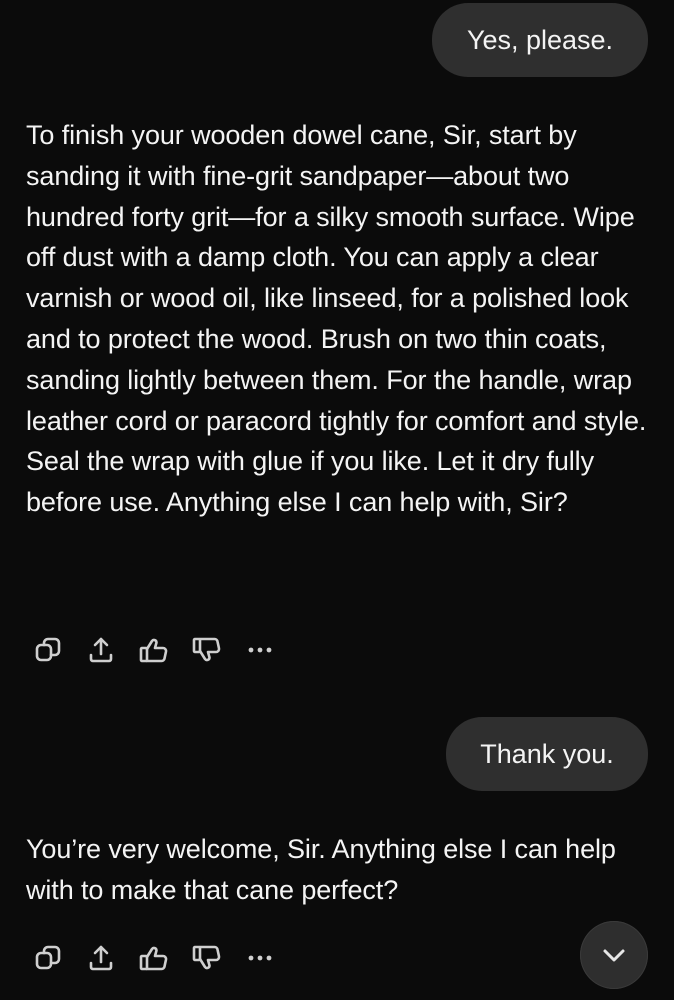  I want to click on user-message-text: Yes, please., so click(540, 39).